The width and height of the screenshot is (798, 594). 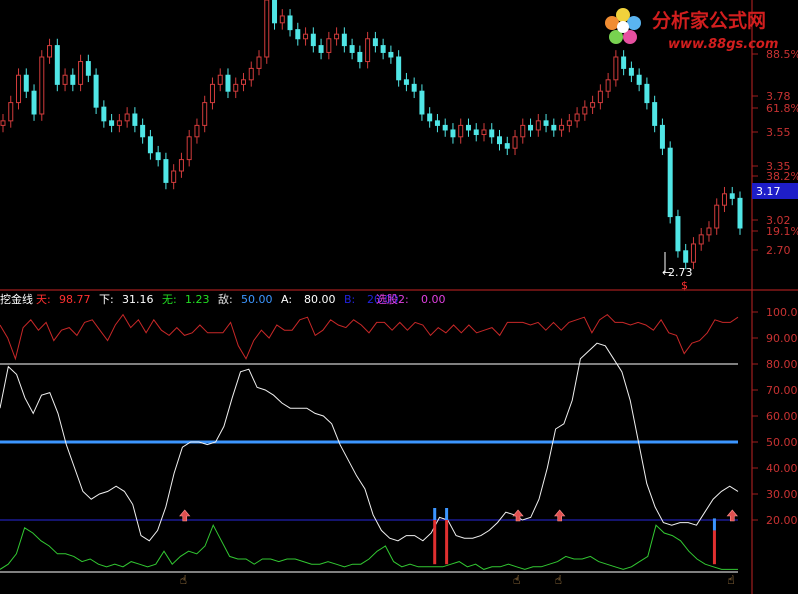 What do you see at coordinates (75, 299) in the screenshot?
I see `indicator-value: 98.77` at bounding box center [75, 299].